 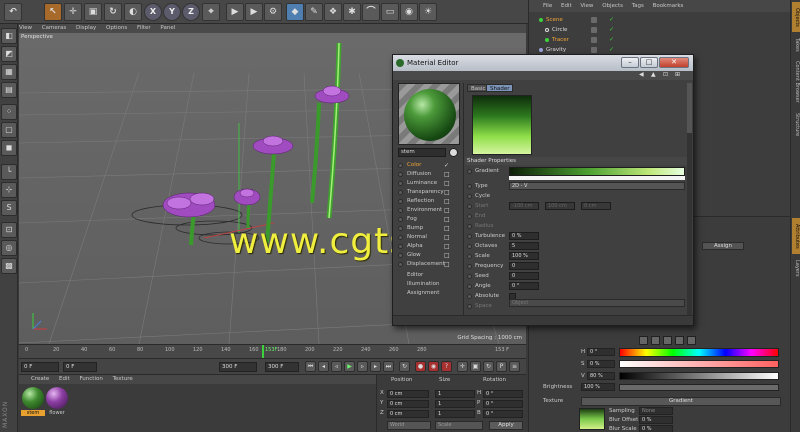 I want to click on tab-objects: Objects, so click(x=796, y=17).